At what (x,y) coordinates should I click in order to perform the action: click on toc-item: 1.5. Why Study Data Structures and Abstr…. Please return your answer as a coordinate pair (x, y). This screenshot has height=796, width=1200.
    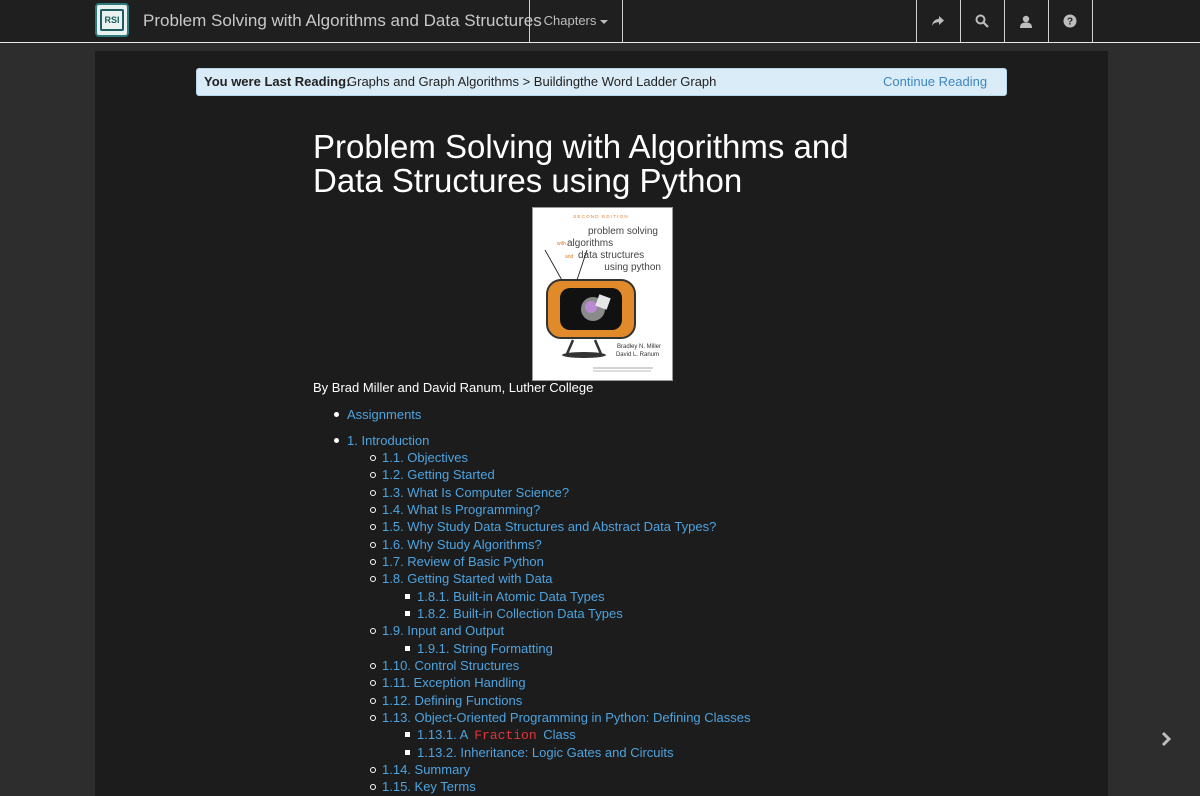
    Looking at the image, I should click on (543, 526).